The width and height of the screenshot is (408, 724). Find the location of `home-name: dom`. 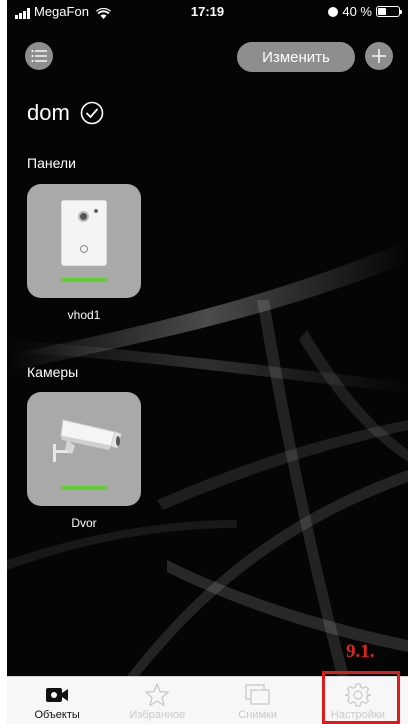

home-name: dom is located at coordinates (48, 112).